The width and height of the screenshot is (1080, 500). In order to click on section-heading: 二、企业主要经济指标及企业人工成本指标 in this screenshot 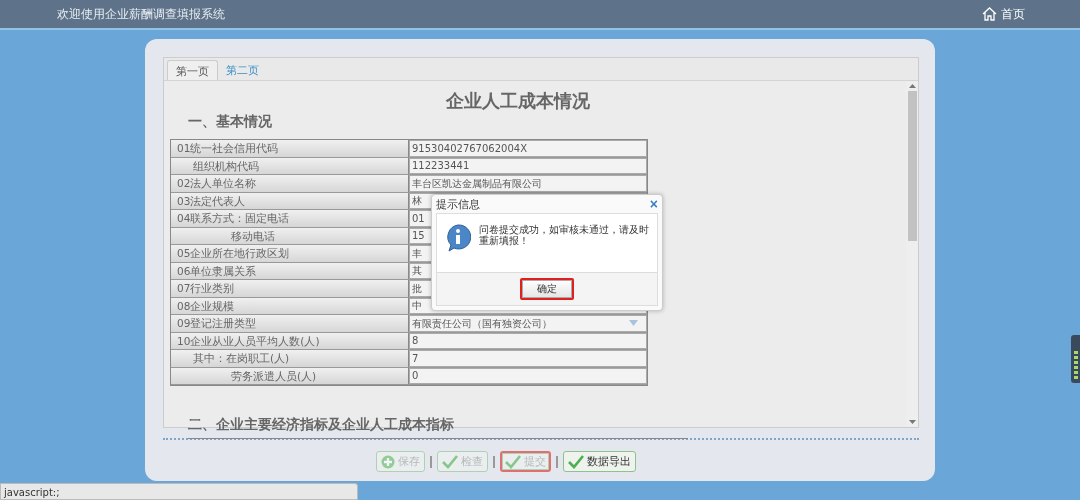, I will do `click(438, 427)`.